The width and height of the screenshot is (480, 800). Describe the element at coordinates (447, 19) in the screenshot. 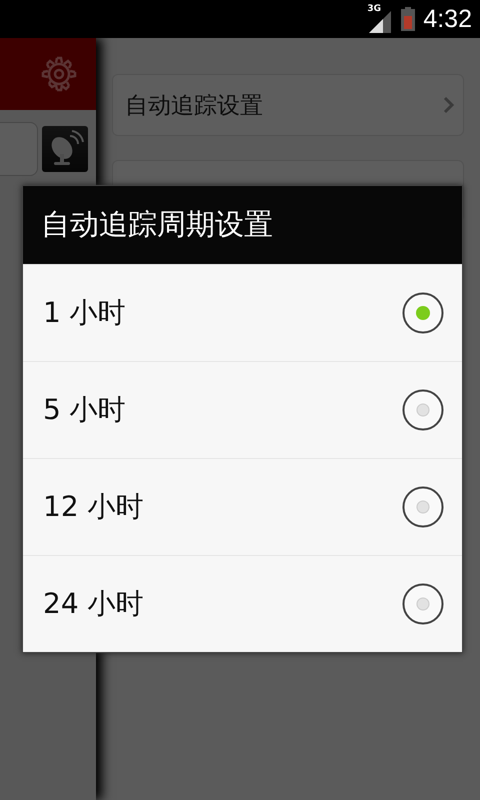

I see `clock: 4:32` at that location.